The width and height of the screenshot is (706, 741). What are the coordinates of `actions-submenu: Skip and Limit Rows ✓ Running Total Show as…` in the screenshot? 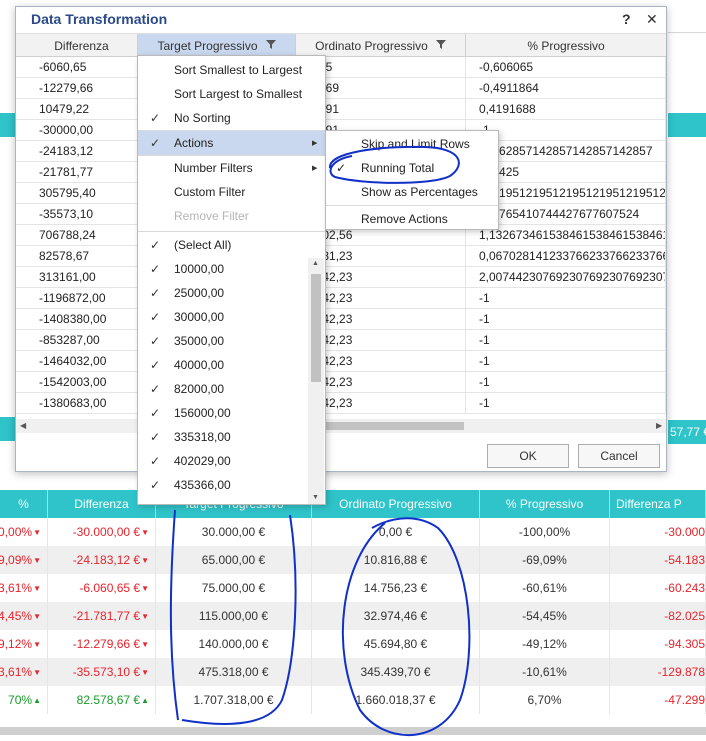 It's located at (412, 180).